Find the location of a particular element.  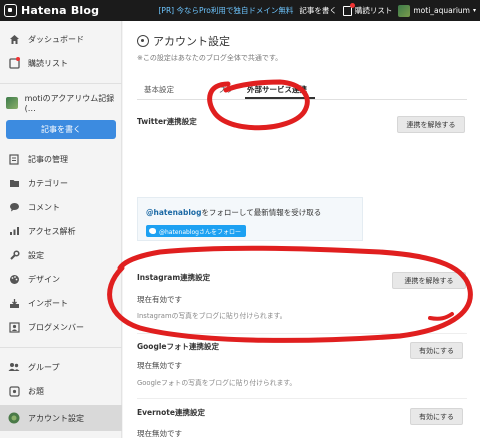

twitter-follow-text: @hatenablogをフォローして最新情報を受け取る is located at coordinates (233, 212).